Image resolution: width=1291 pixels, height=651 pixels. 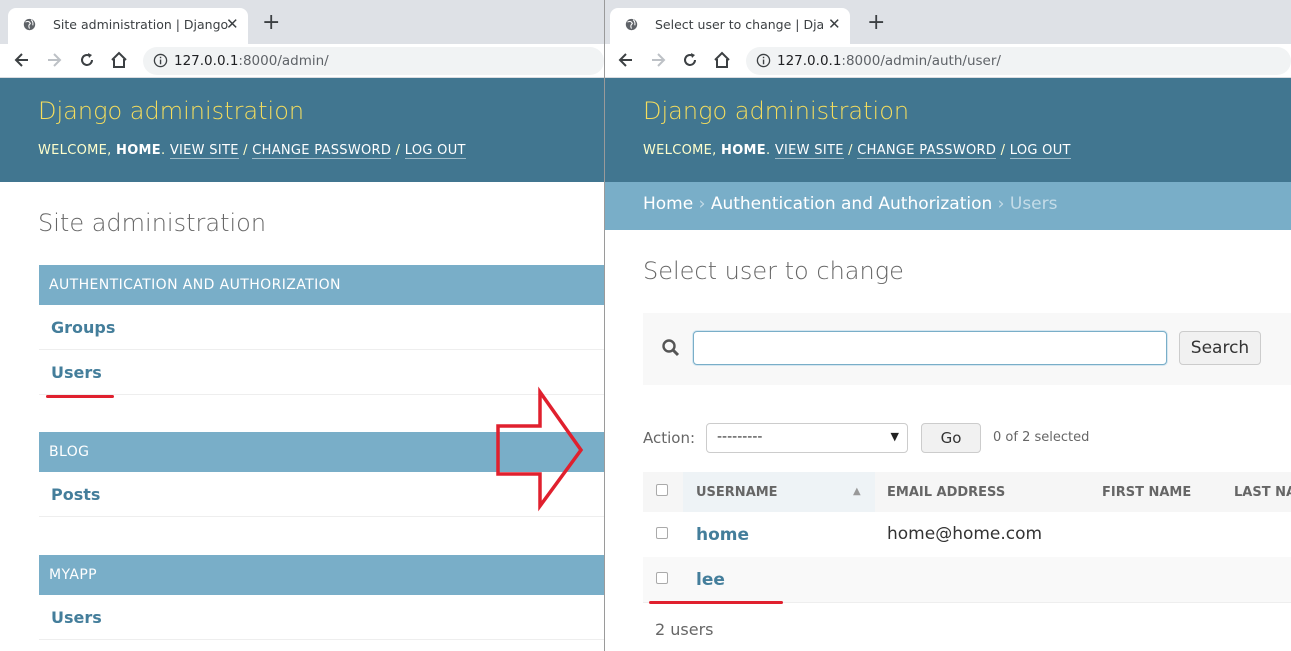 I want to click on result-count: 2 users, so click(x=684, y=629).